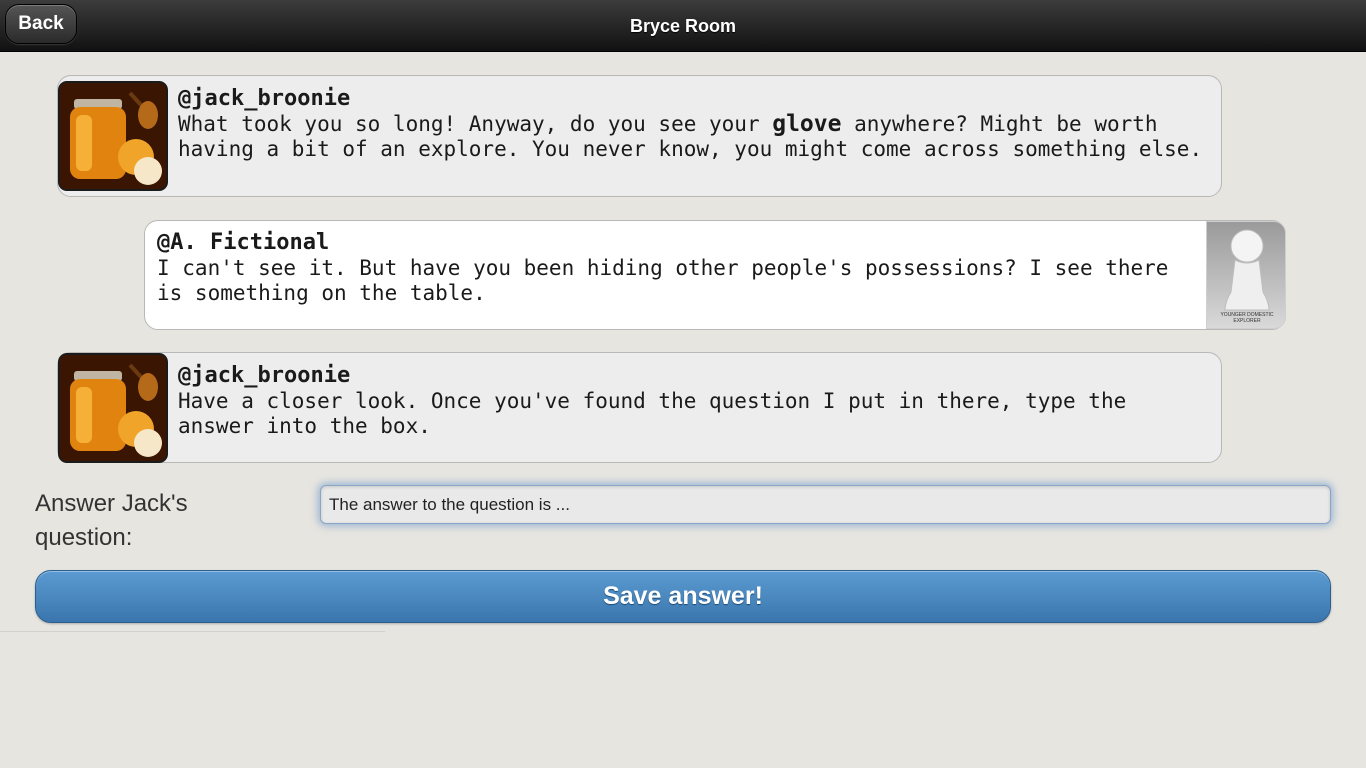  Describe the element at coordinates (192, 631) in the screenshot. I see `divider` at that location.